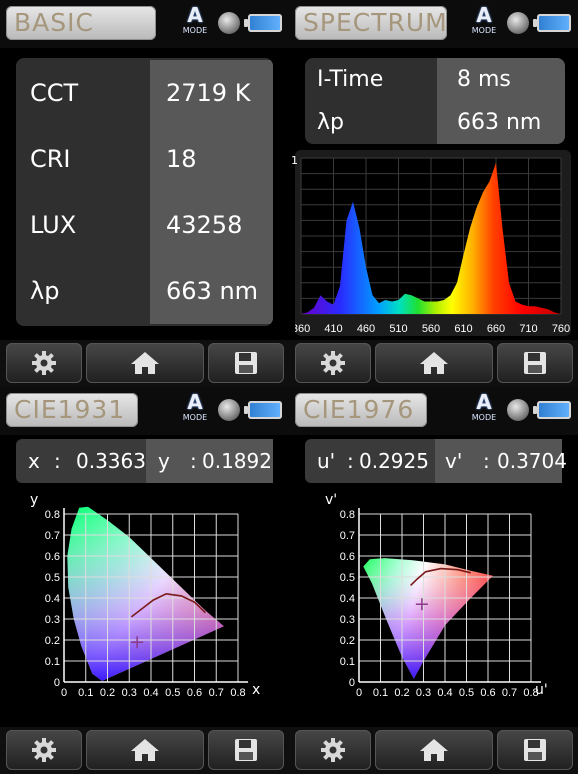  I want to click on spectrum-readings: I-Time 8 ms λp 663 nm, so click(435, 101).